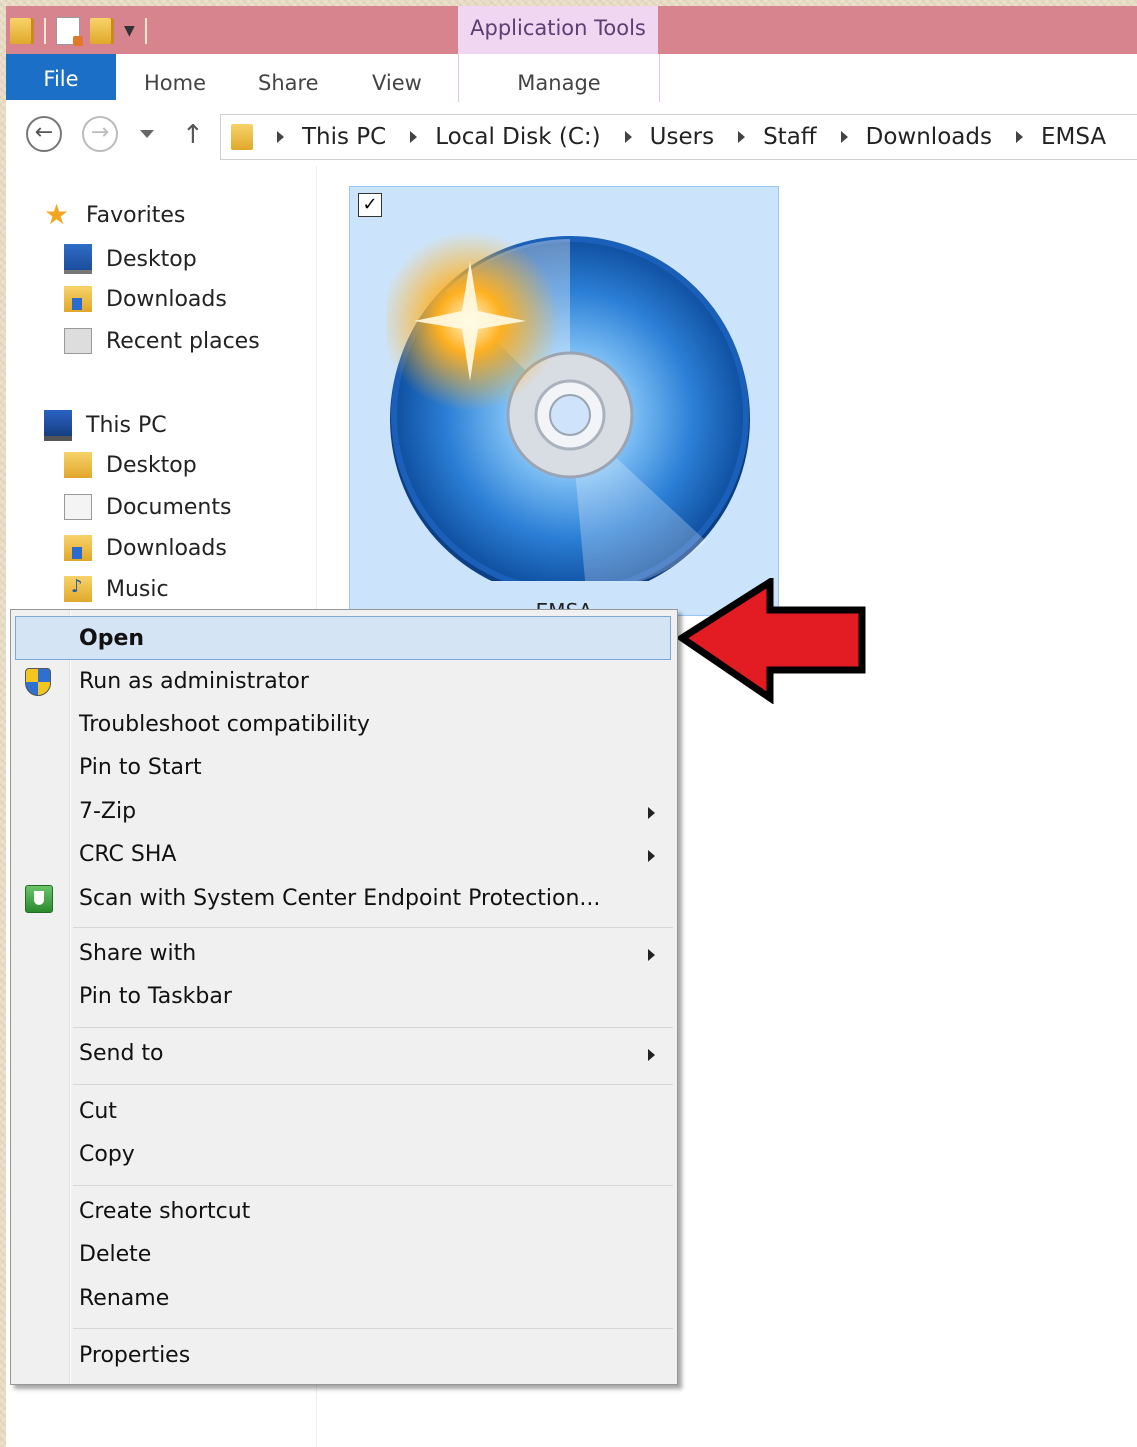 The image size is (1137, 1447). I want to click on menu-item-label: 7-Zip, so click(108, 811).